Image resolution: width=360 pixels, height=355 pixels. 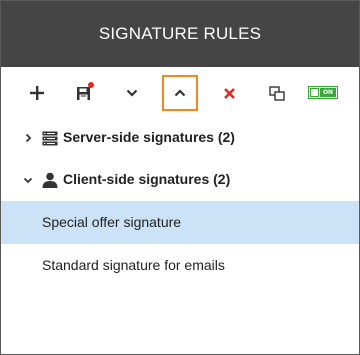 I want to click on list-item-special-offer: Special offer signature, so click(x=180, y=222).